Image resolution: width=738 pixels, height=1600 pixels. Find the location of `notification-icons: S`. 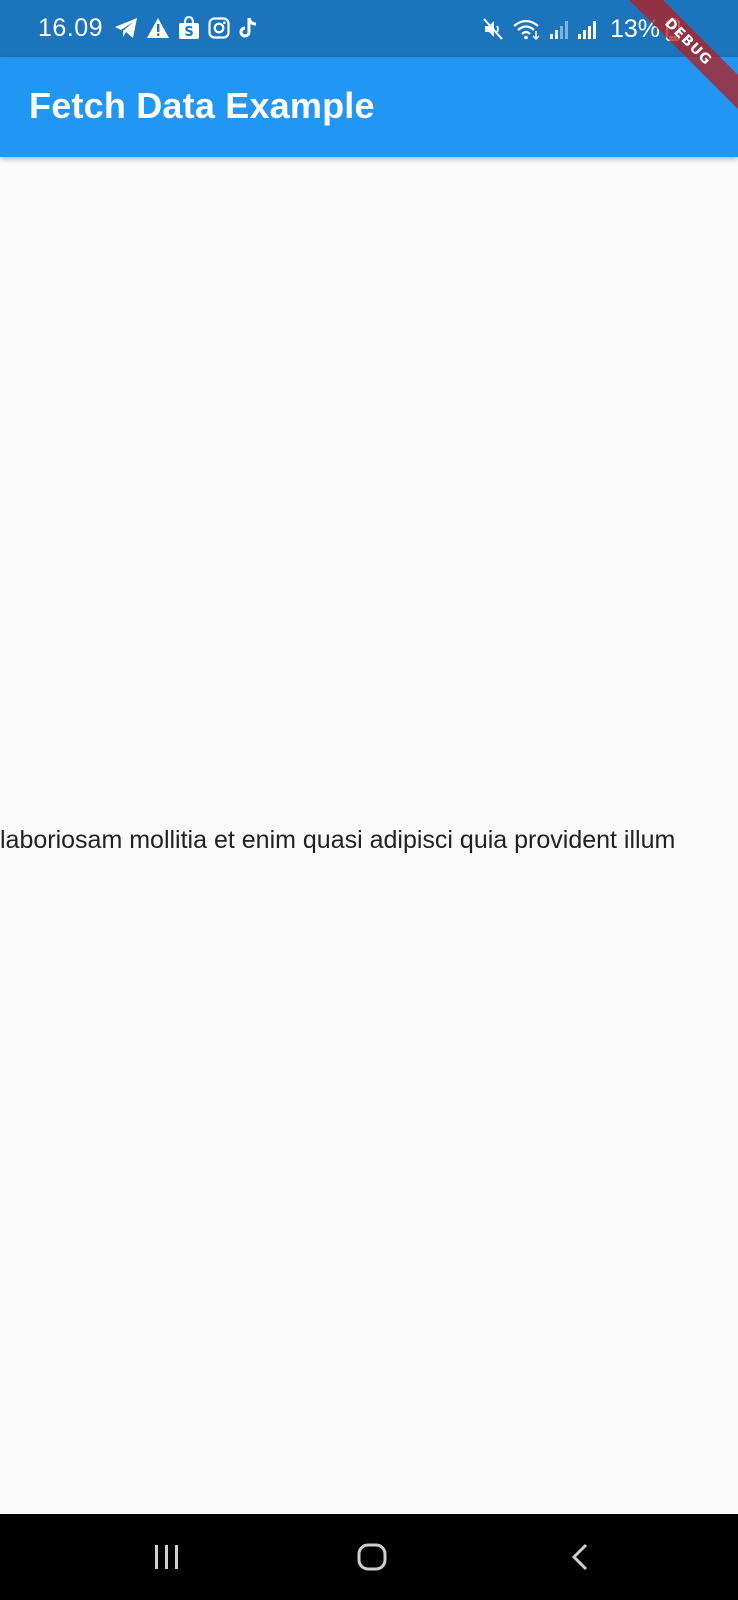

notification-icons: S is located at coordinates (187, 28).